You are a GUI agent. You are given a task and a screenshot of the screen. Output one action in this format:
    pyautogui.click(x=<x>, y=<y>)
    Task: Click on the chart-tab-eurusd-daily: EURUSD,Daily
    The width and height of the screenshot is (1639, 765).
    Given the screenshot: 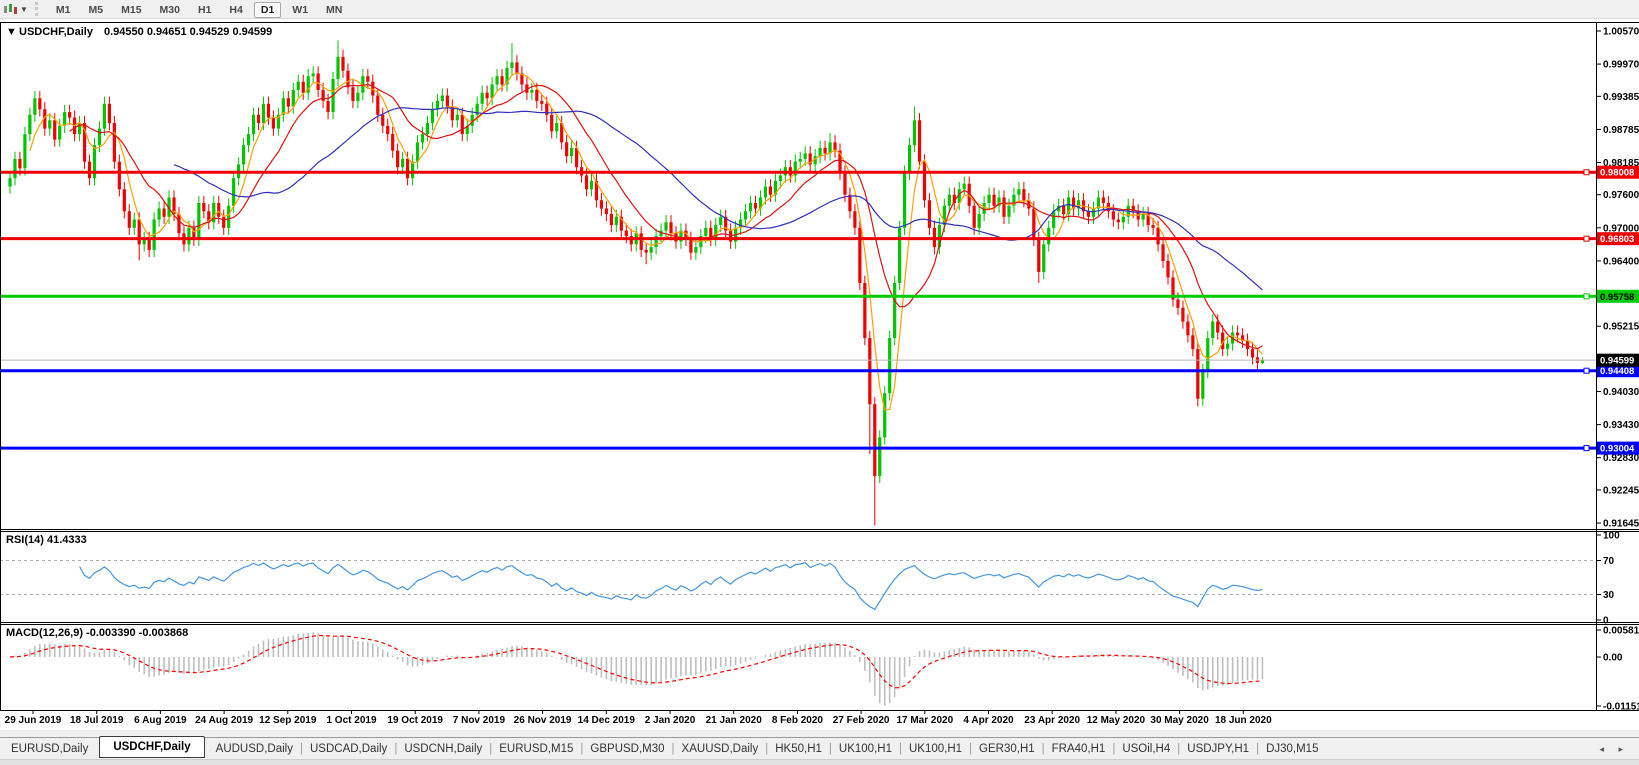 What is the action you would take?
    pyautogui.click(x=49, y=749)
    